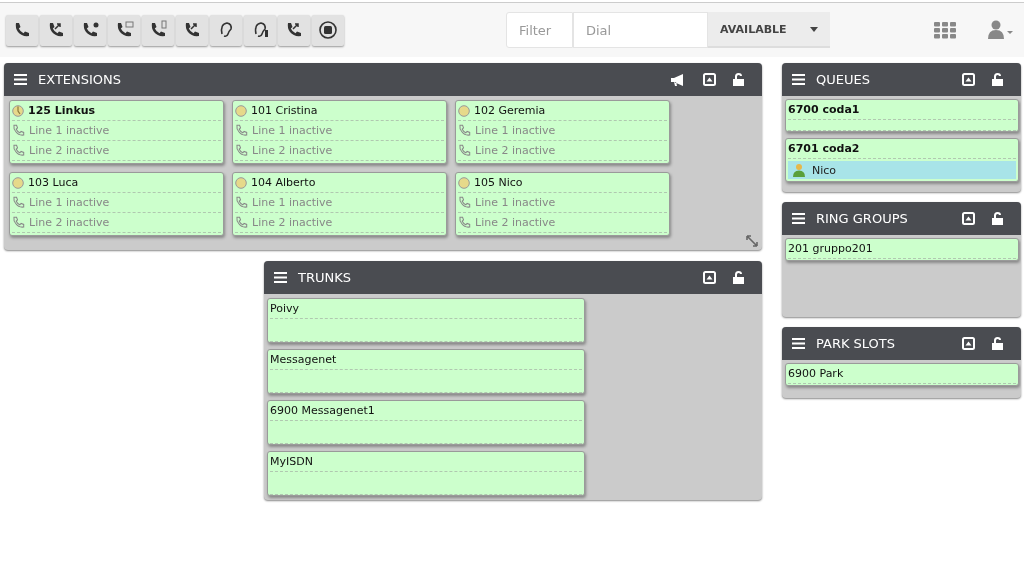  What do you see at coordinates (116, 132) in the screenshot?
I see `extension-card: 125 Linkus Line 1 inactive Line 2 inactive` at bounding box center [116, 132].